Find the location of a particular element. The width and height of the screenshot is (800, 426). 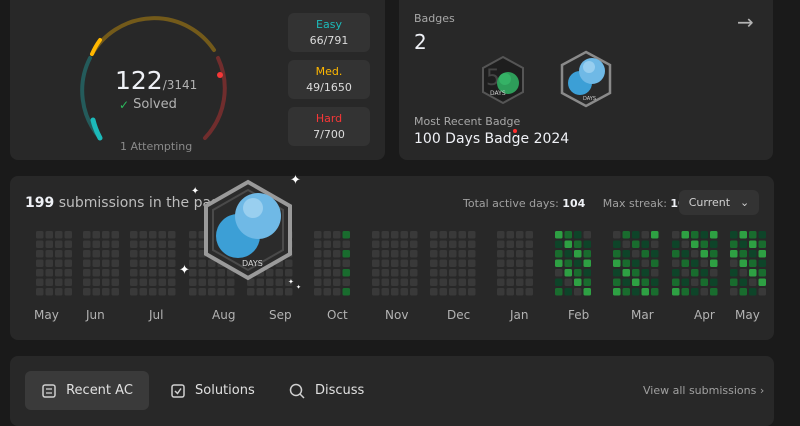

check-icon: ✓ is located at coordinates (124, 104).